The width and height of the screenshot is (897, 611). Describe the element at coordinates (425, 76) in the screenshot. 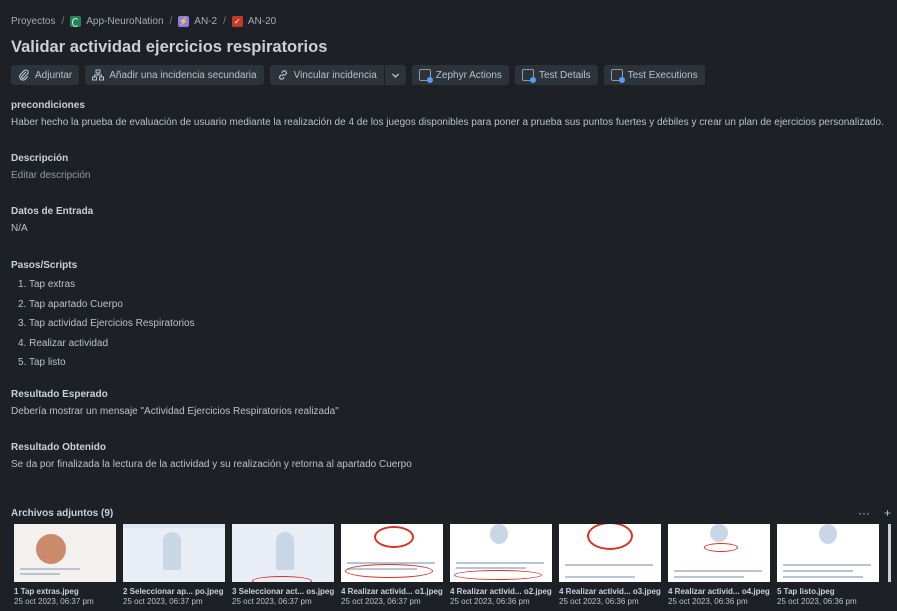

I see `zephyr-icon` at that location.